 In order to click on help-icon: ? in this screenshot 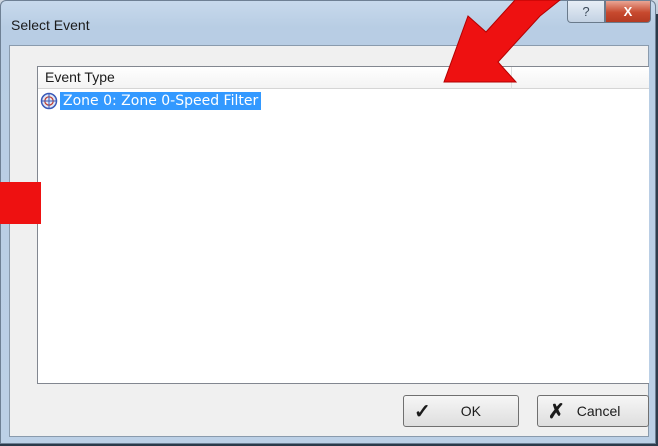, I will do `click(586, 11)`.